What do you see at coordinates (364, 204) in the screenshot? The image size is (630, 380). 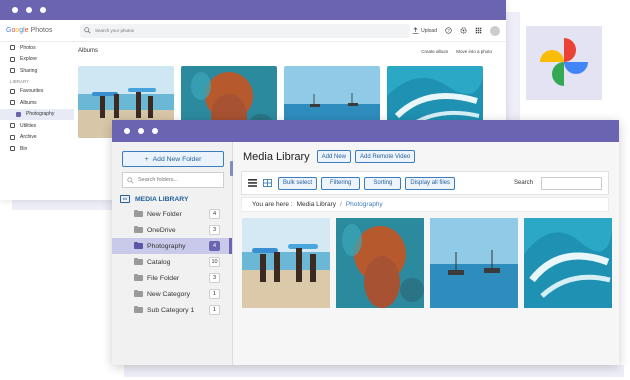 I see `breadcrumb-current: Photography` at bounding box center [364, 204].